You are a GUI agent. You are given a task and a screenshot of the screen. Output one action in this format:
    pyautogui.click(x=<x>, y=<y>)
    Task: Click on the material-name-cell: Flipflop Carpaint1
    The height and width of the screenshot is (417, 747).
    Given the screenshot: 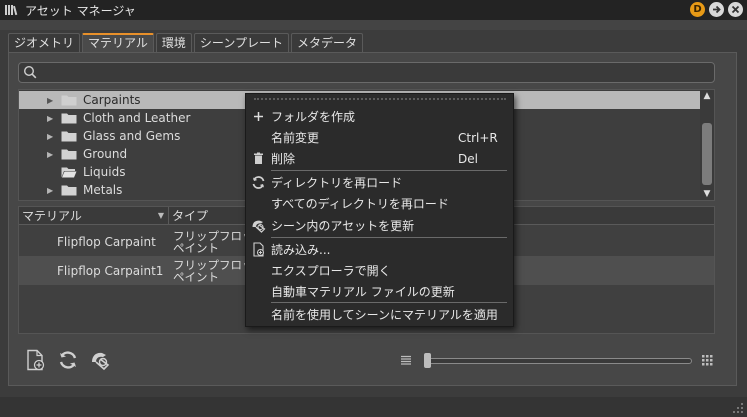 What is the action you would take?
    pyautogui.click(x=110, y=270)
    